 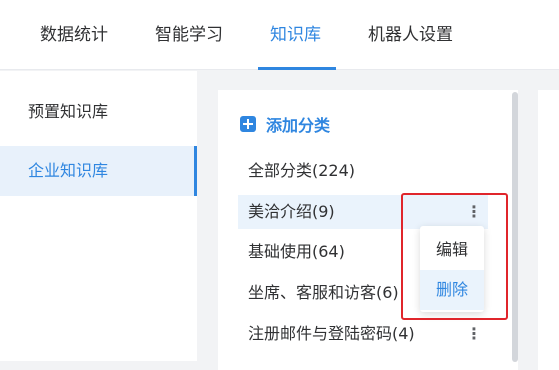 I want to click on category-label: 美洽介绍(9), so click(x=291, y=211).